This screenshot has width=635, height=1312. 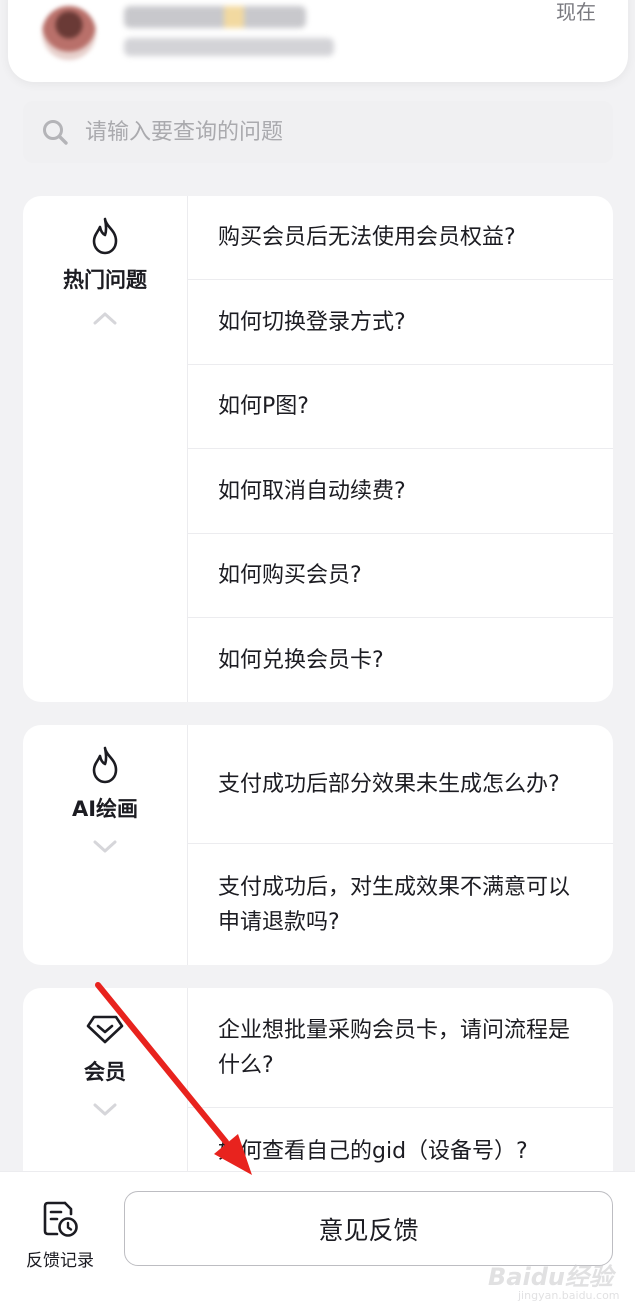 What do you see at coordinates (550, 1277) in the screenshot?
I see `watermark-logo-text: Baidu经验` at bounding box center [550, 1277].